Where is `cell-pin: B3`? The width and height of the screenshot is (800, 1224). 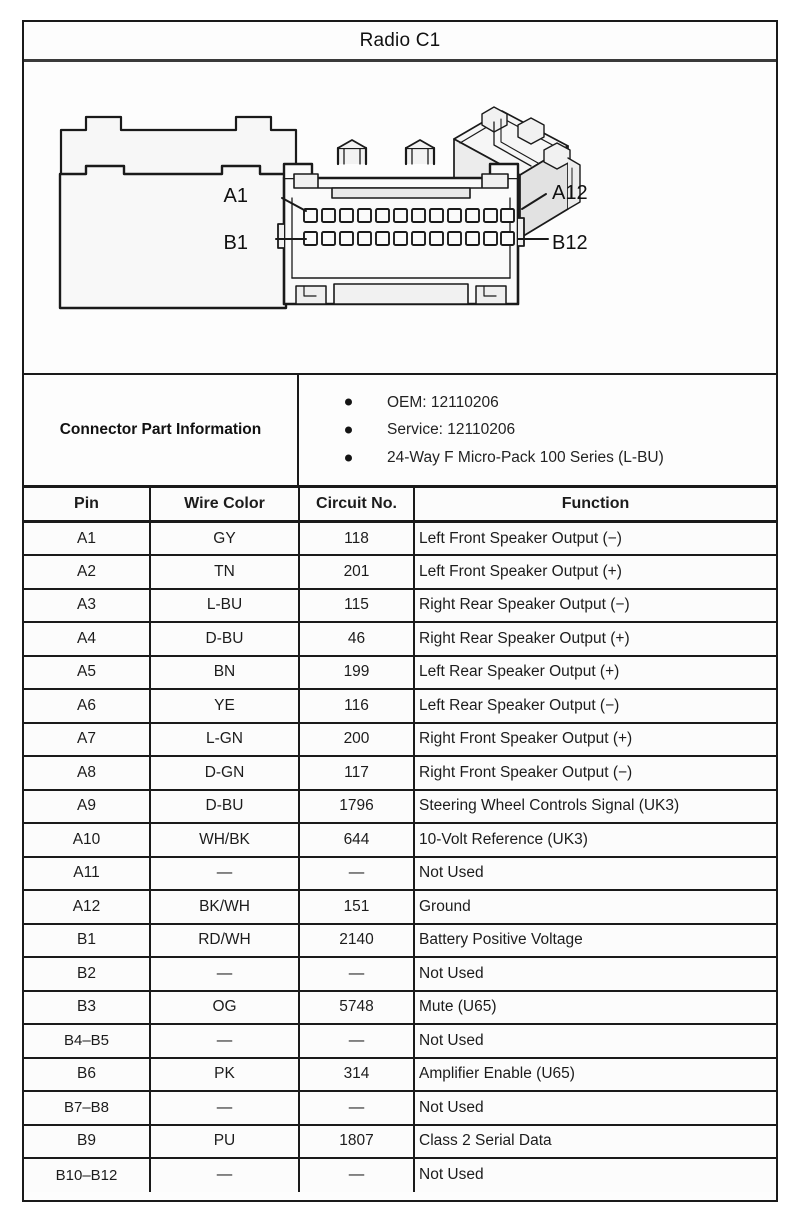 cell-pin: B3 is located at coordinates (87, 1007).